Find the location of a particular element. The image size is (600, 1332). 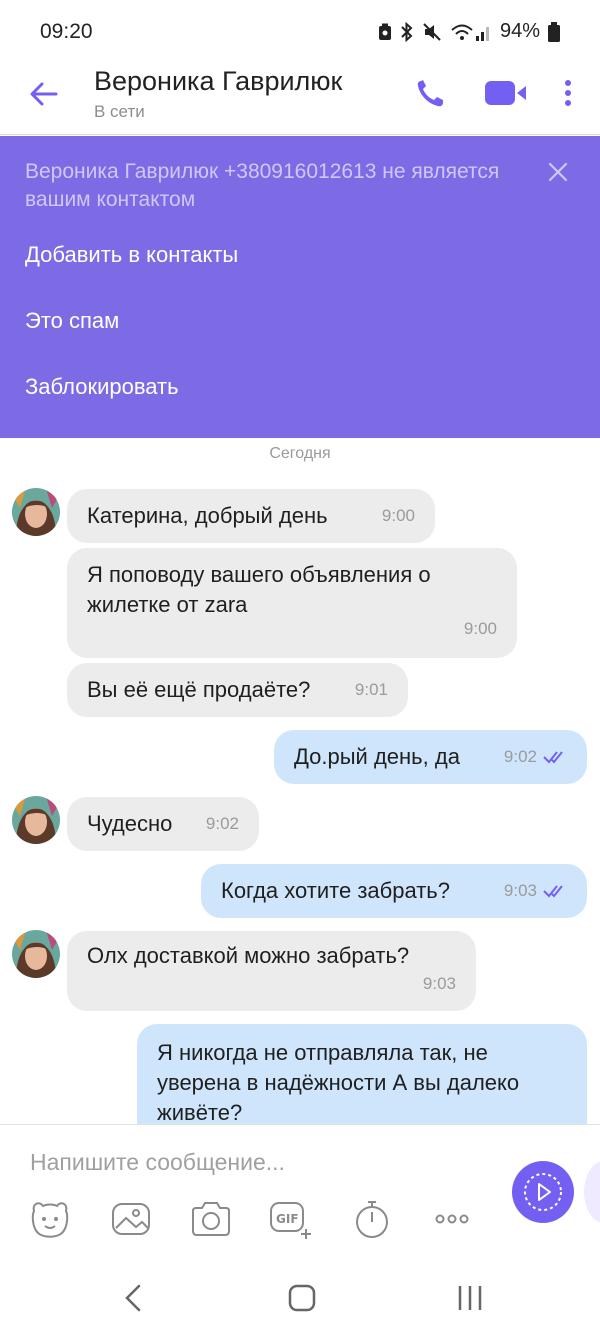

wifi-signal-icon is located at coordinates (470, 32).